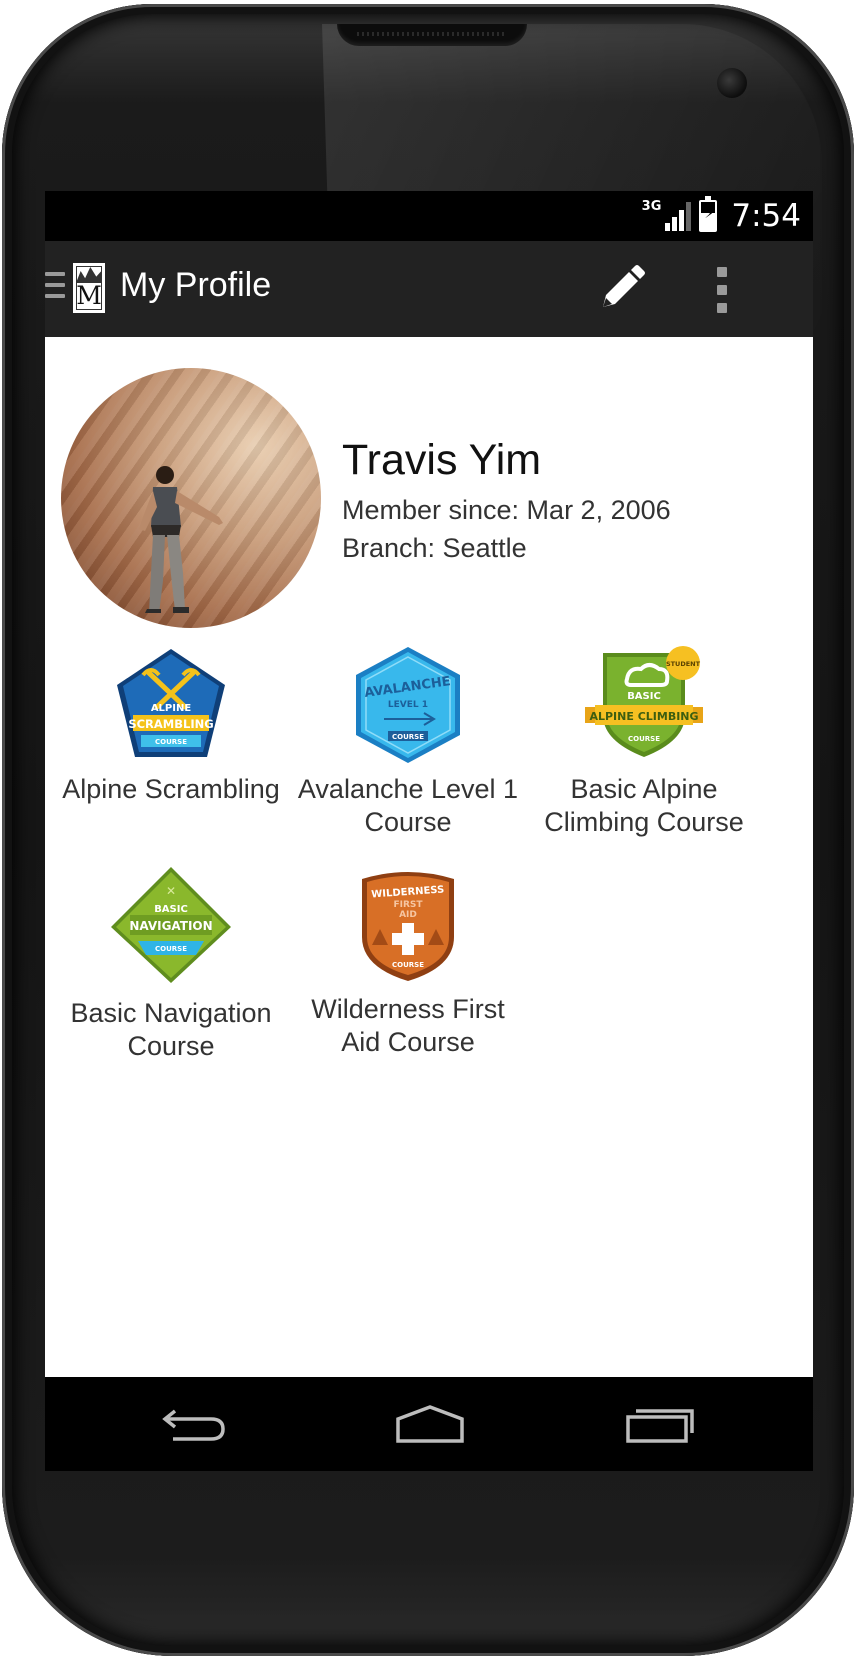  Describe the element at coordinates (429, 289) in the screenshot. I see `action-bar: M My Profile` at that location.